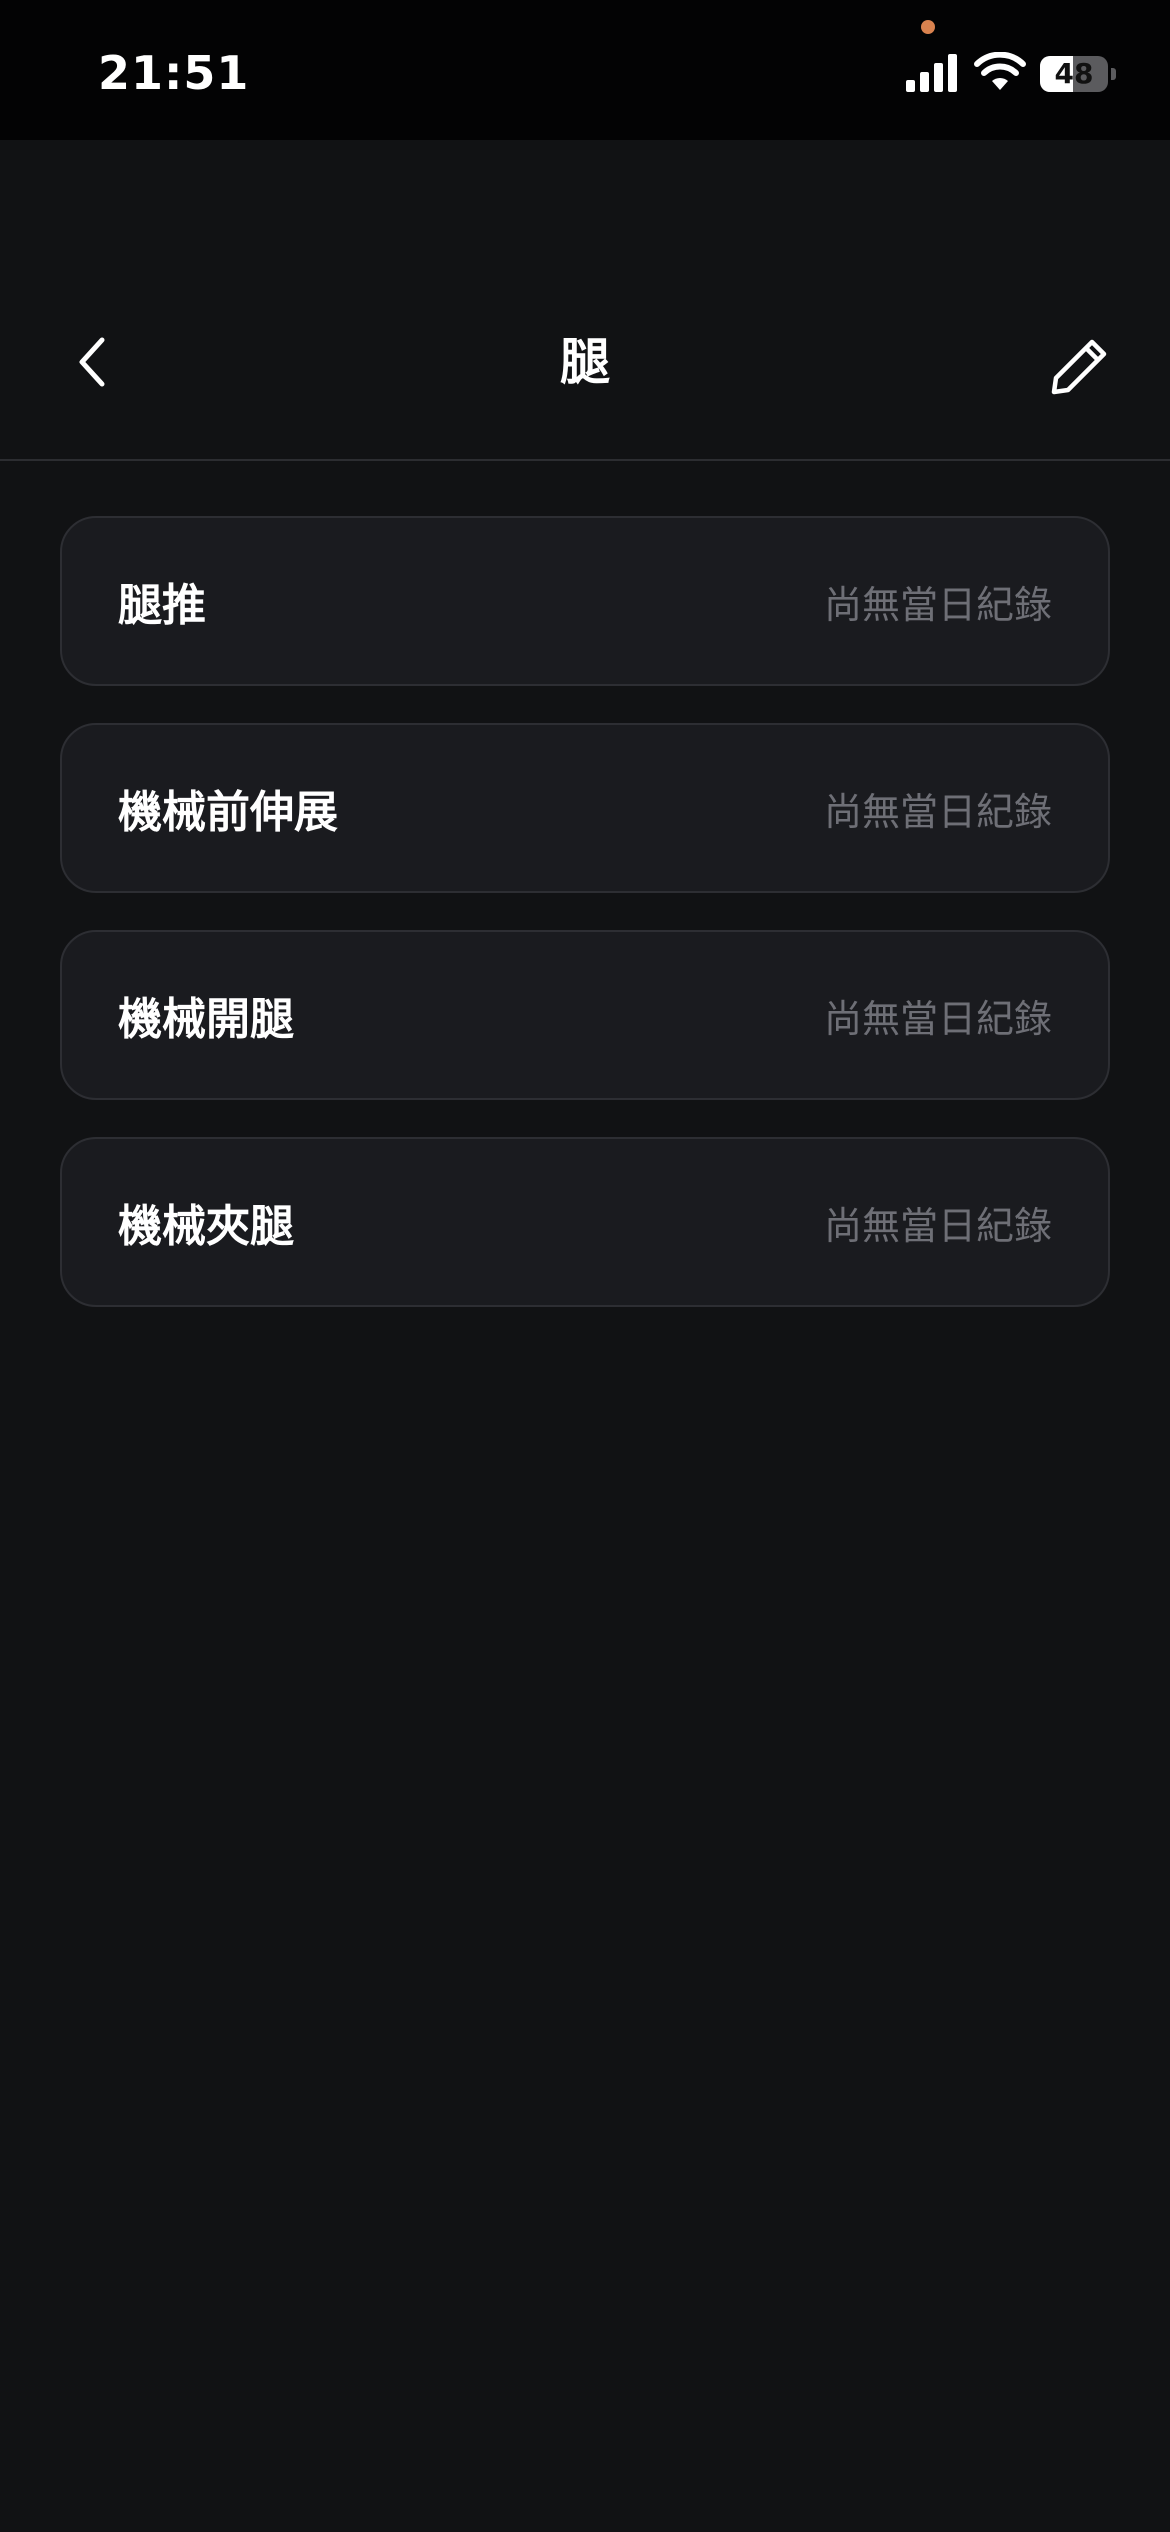  What do you see at coordinates (585, 1015) in the screenshot?
I see `exercise-card: 機械開腿 尚無當日紀錄` at bounding box center [585, 1015].